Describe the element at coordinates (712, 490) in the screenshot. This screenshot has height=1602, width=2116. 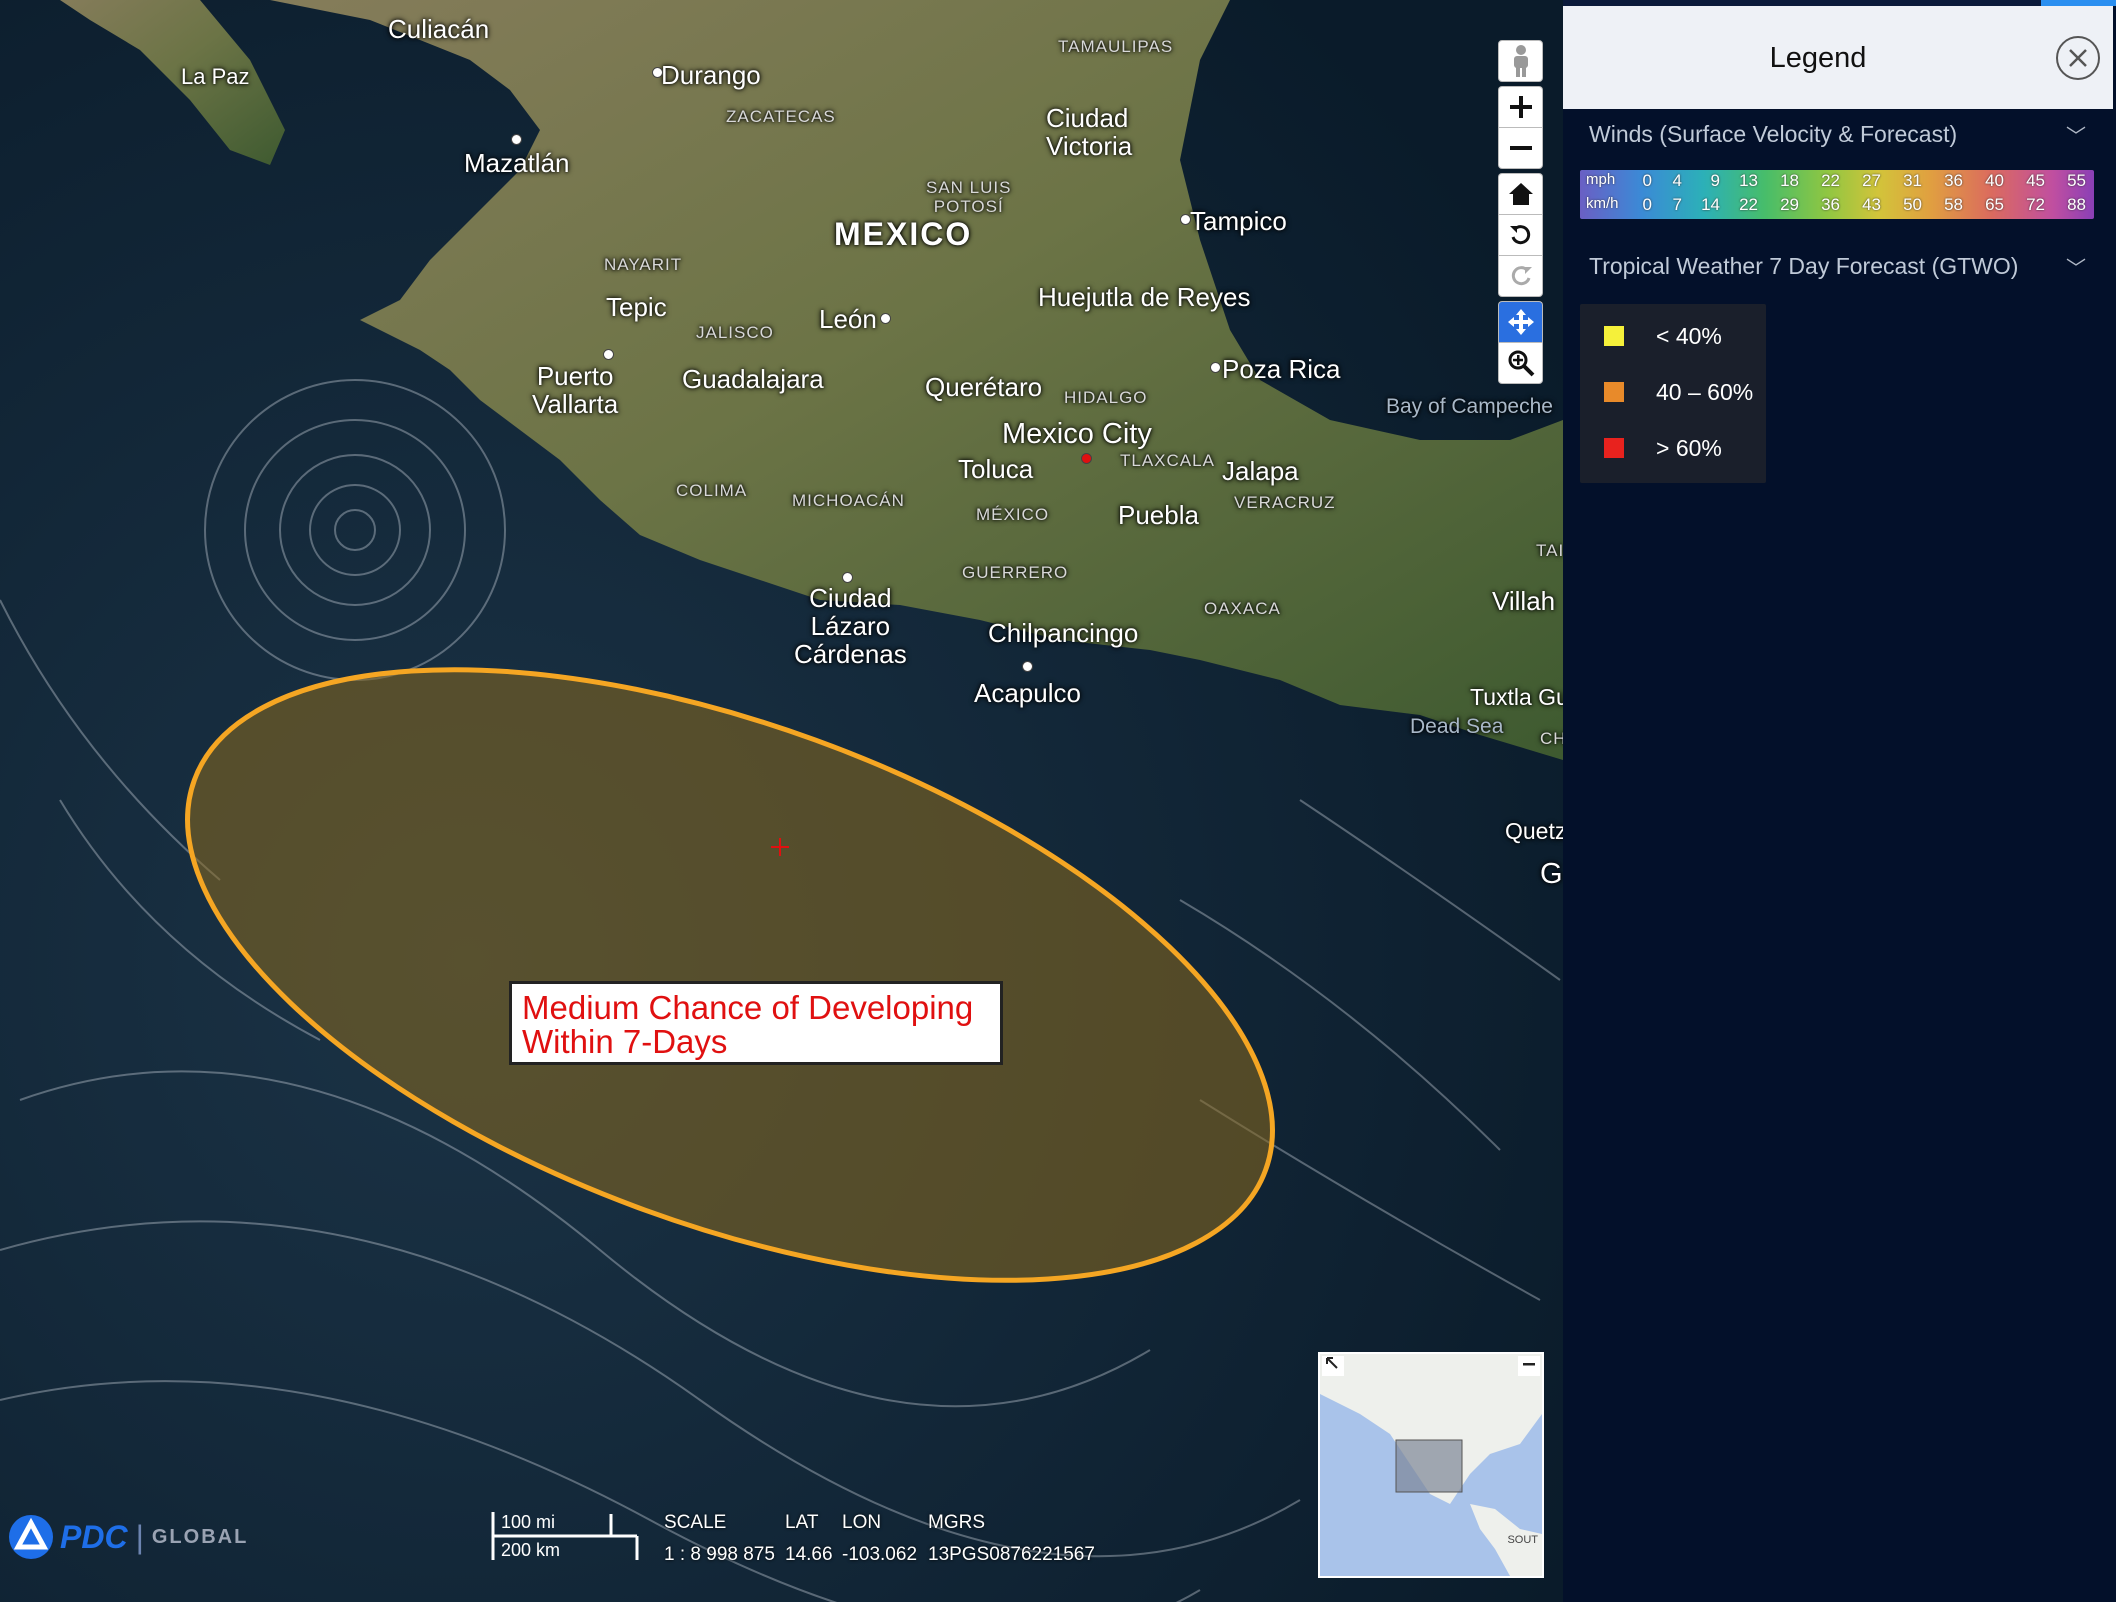
I see `map-label-colima: COLIMA` at that location.